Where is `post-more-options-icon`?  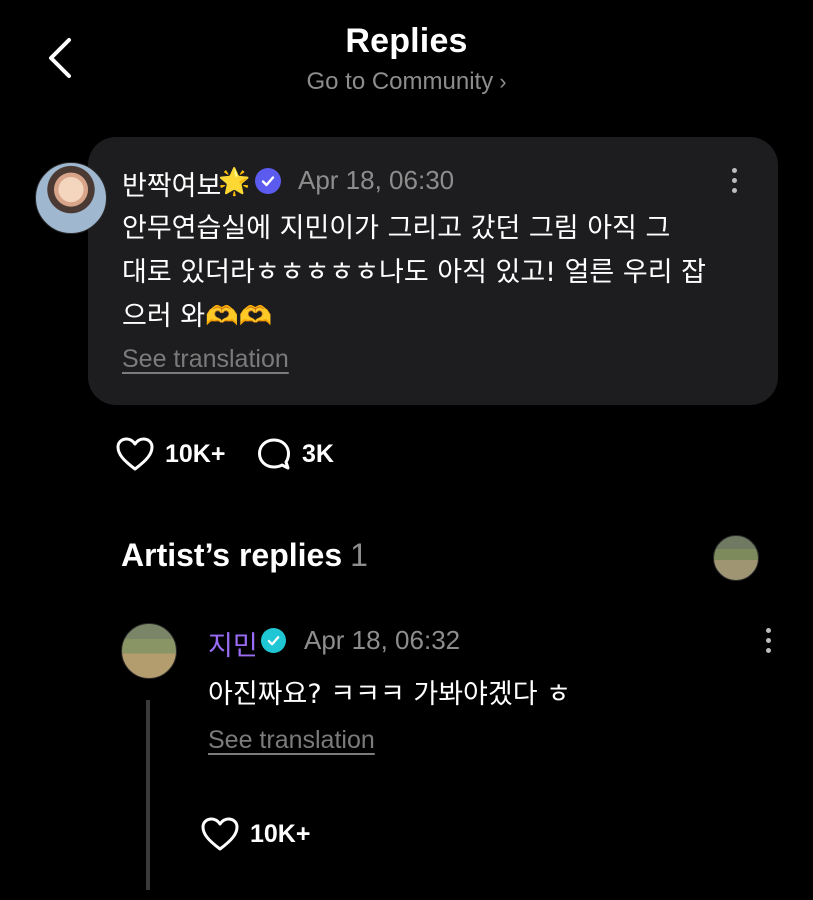
post-more-options-icon is located at coordinates (734, 180).